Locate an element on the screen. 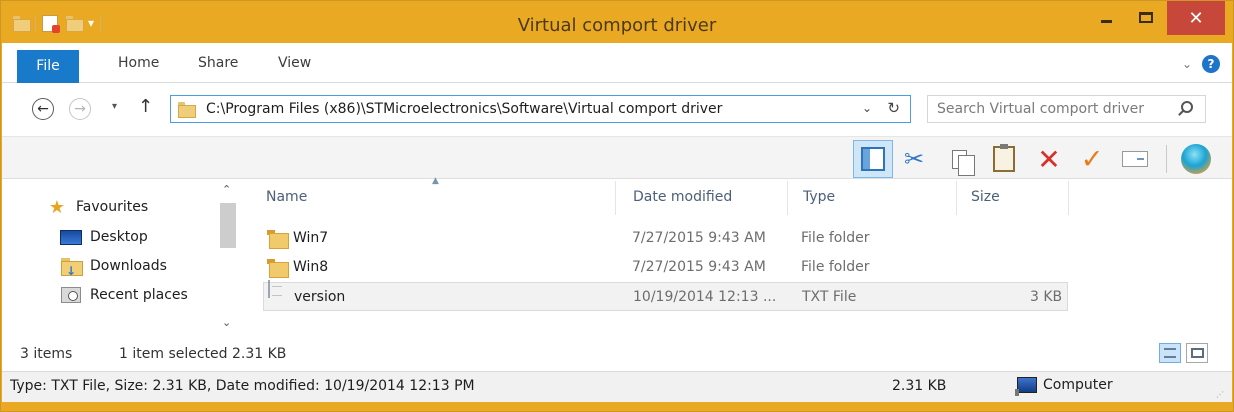  address-dropdown-icon: ⌄ is located at coordinates (867, 108).